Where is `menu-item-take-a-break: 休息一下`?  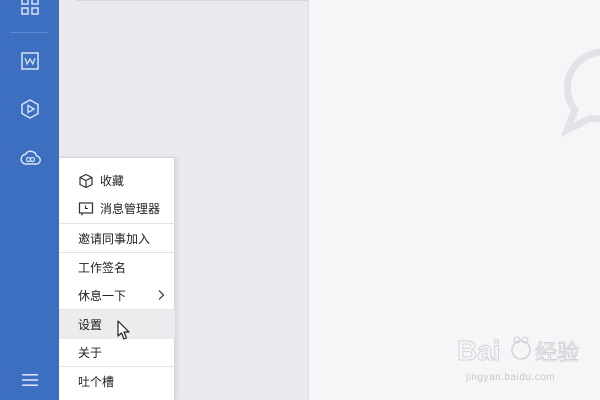
menu-item-take-a-break: 休息一下 is located at coordinates (117, 295).